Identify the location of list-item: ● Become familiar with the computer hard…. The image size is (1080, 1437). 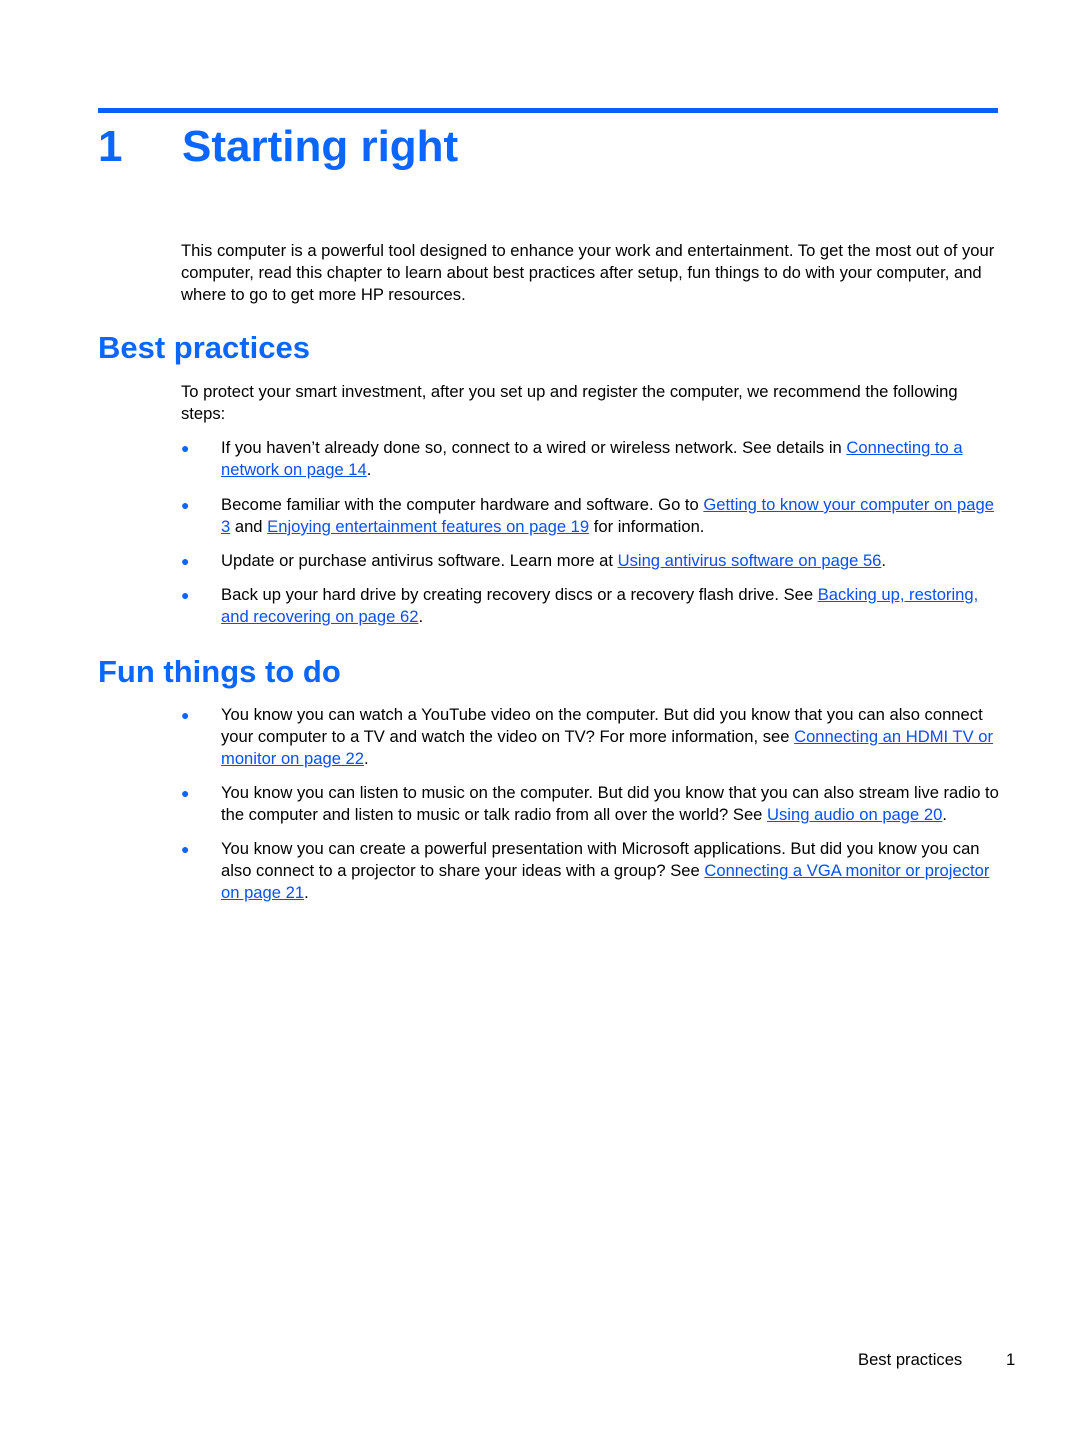
(591, 516).